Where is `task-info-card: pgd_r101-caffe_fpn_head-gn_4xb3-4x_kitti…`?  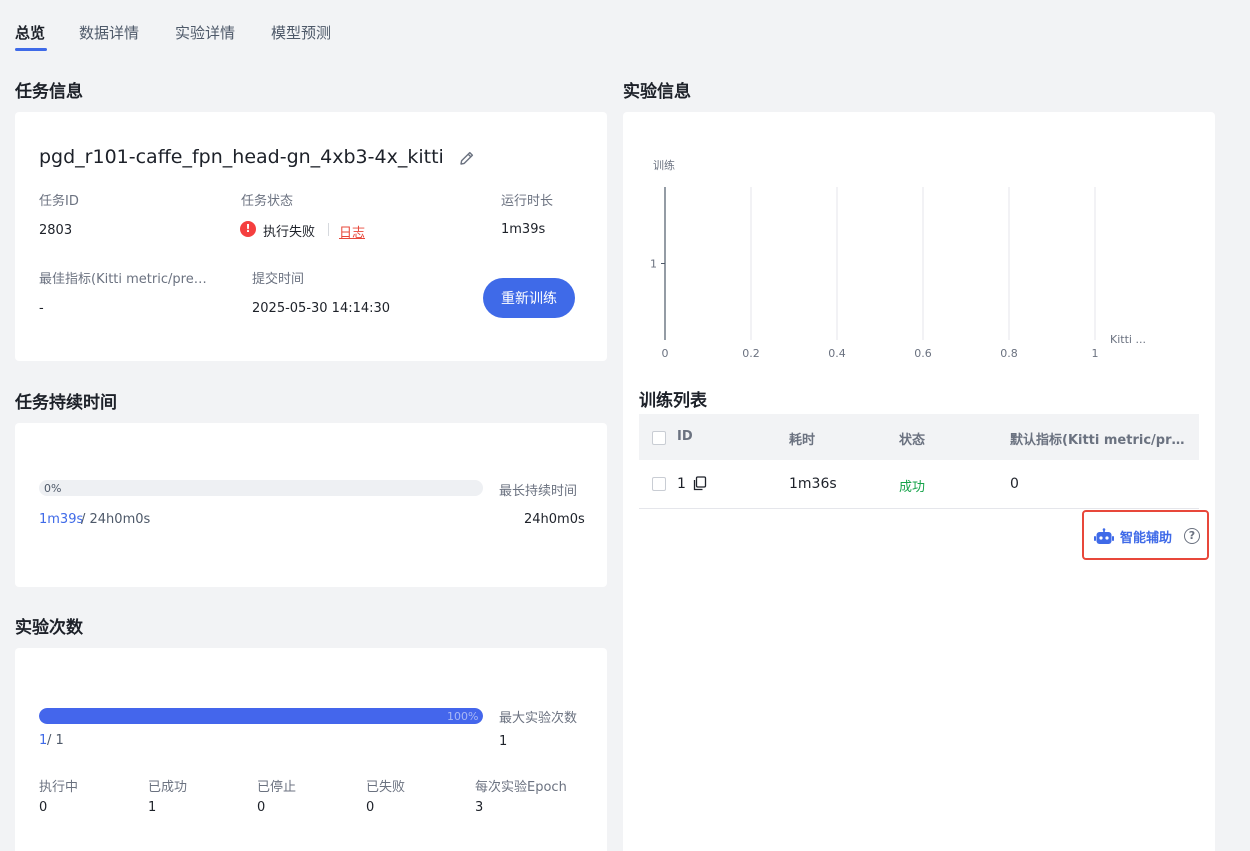
task-info-card: pgd_r101-caffe_fpn_head-gn_4xb3-4x_kitti… is located at coordinates (311, 236).